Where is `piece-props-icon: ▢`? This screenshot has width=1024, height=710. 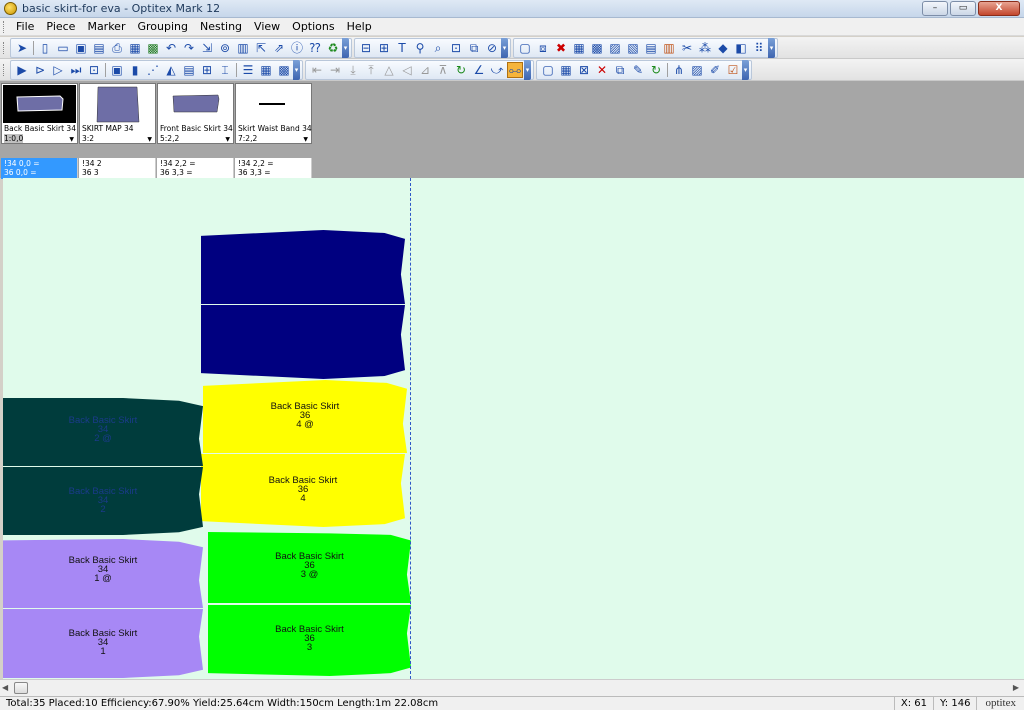 piece-props-icon: ▢ is located at coordinates (548, 70).